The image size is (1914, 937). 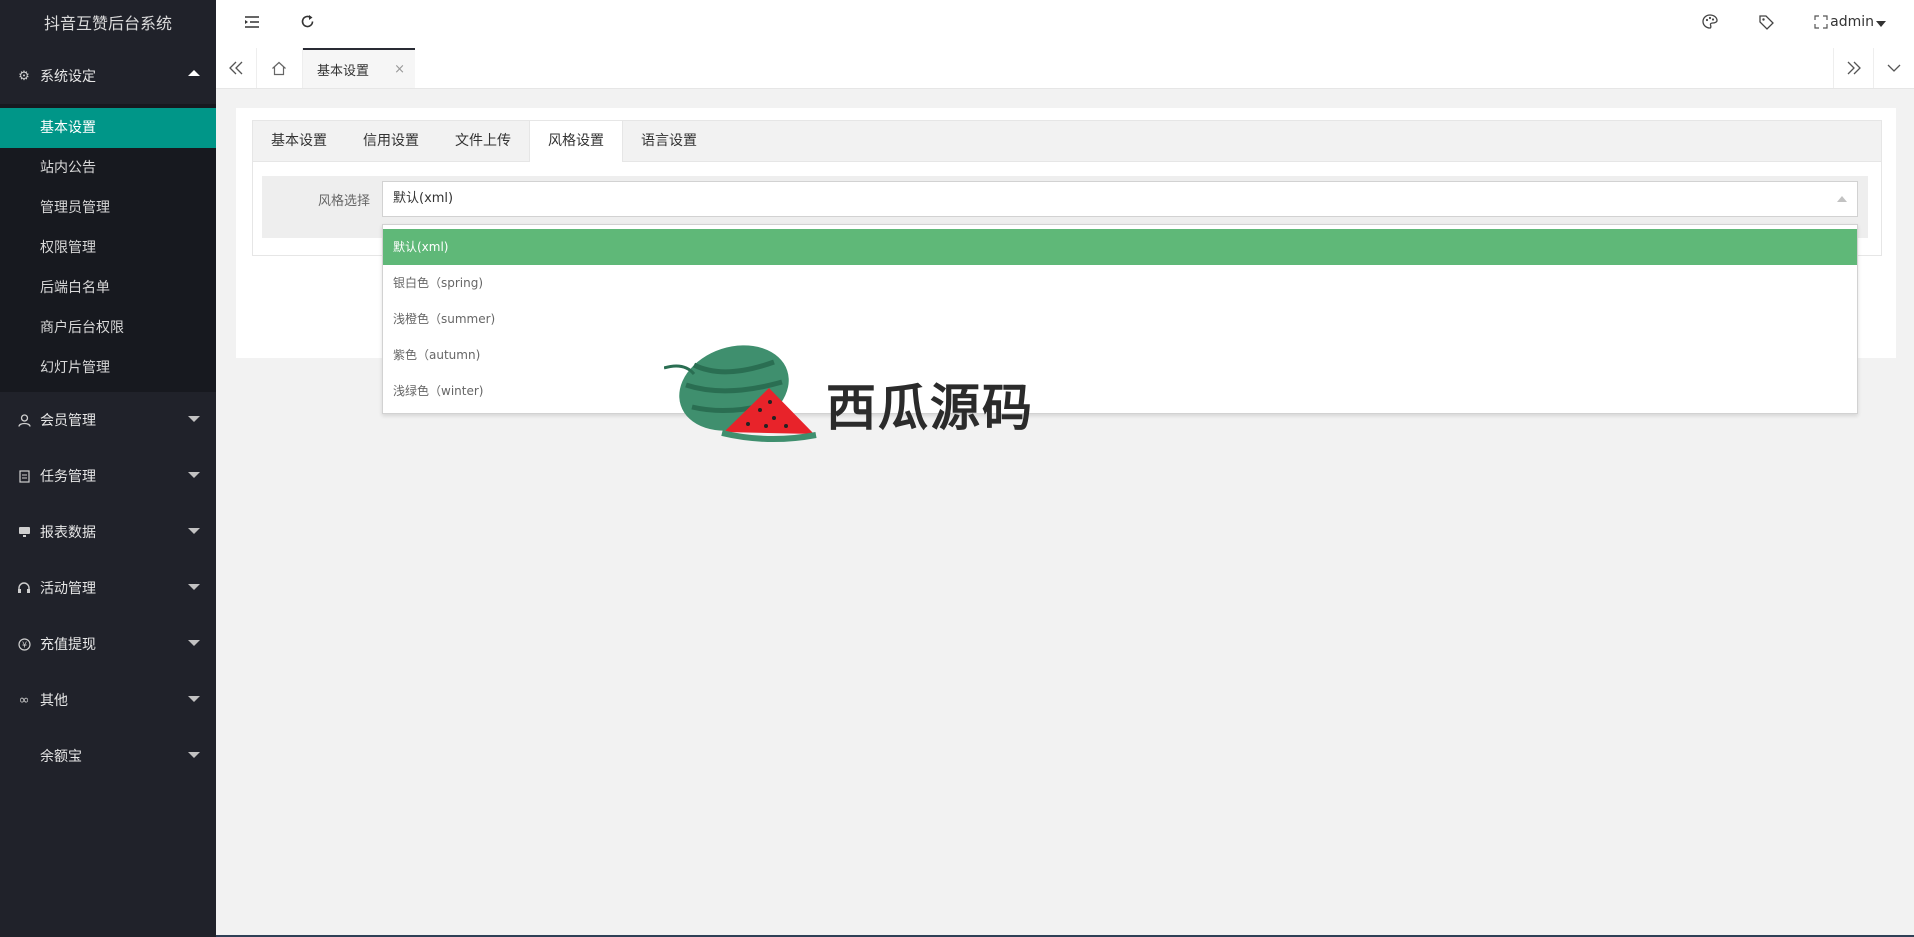 I want to click on home-tab-button, so click(x=279, y=68).